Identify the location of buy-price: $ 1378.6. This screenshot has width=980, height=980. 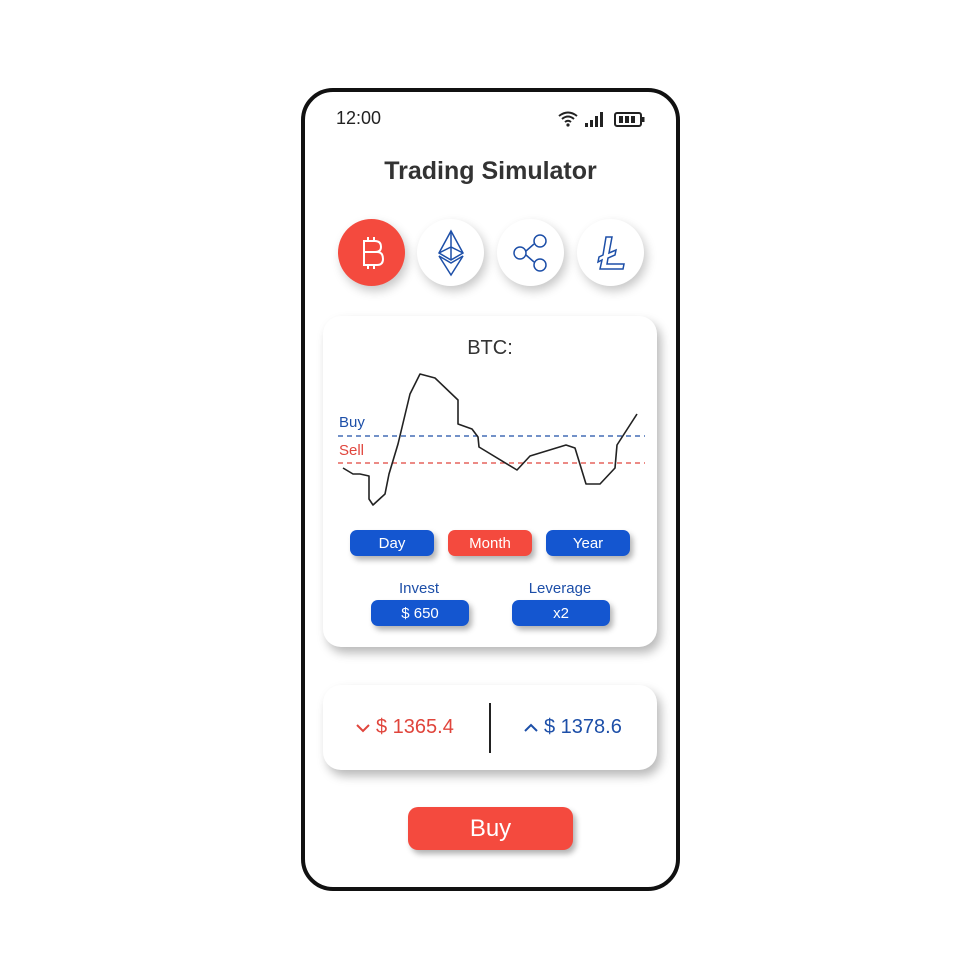
(573, 727).